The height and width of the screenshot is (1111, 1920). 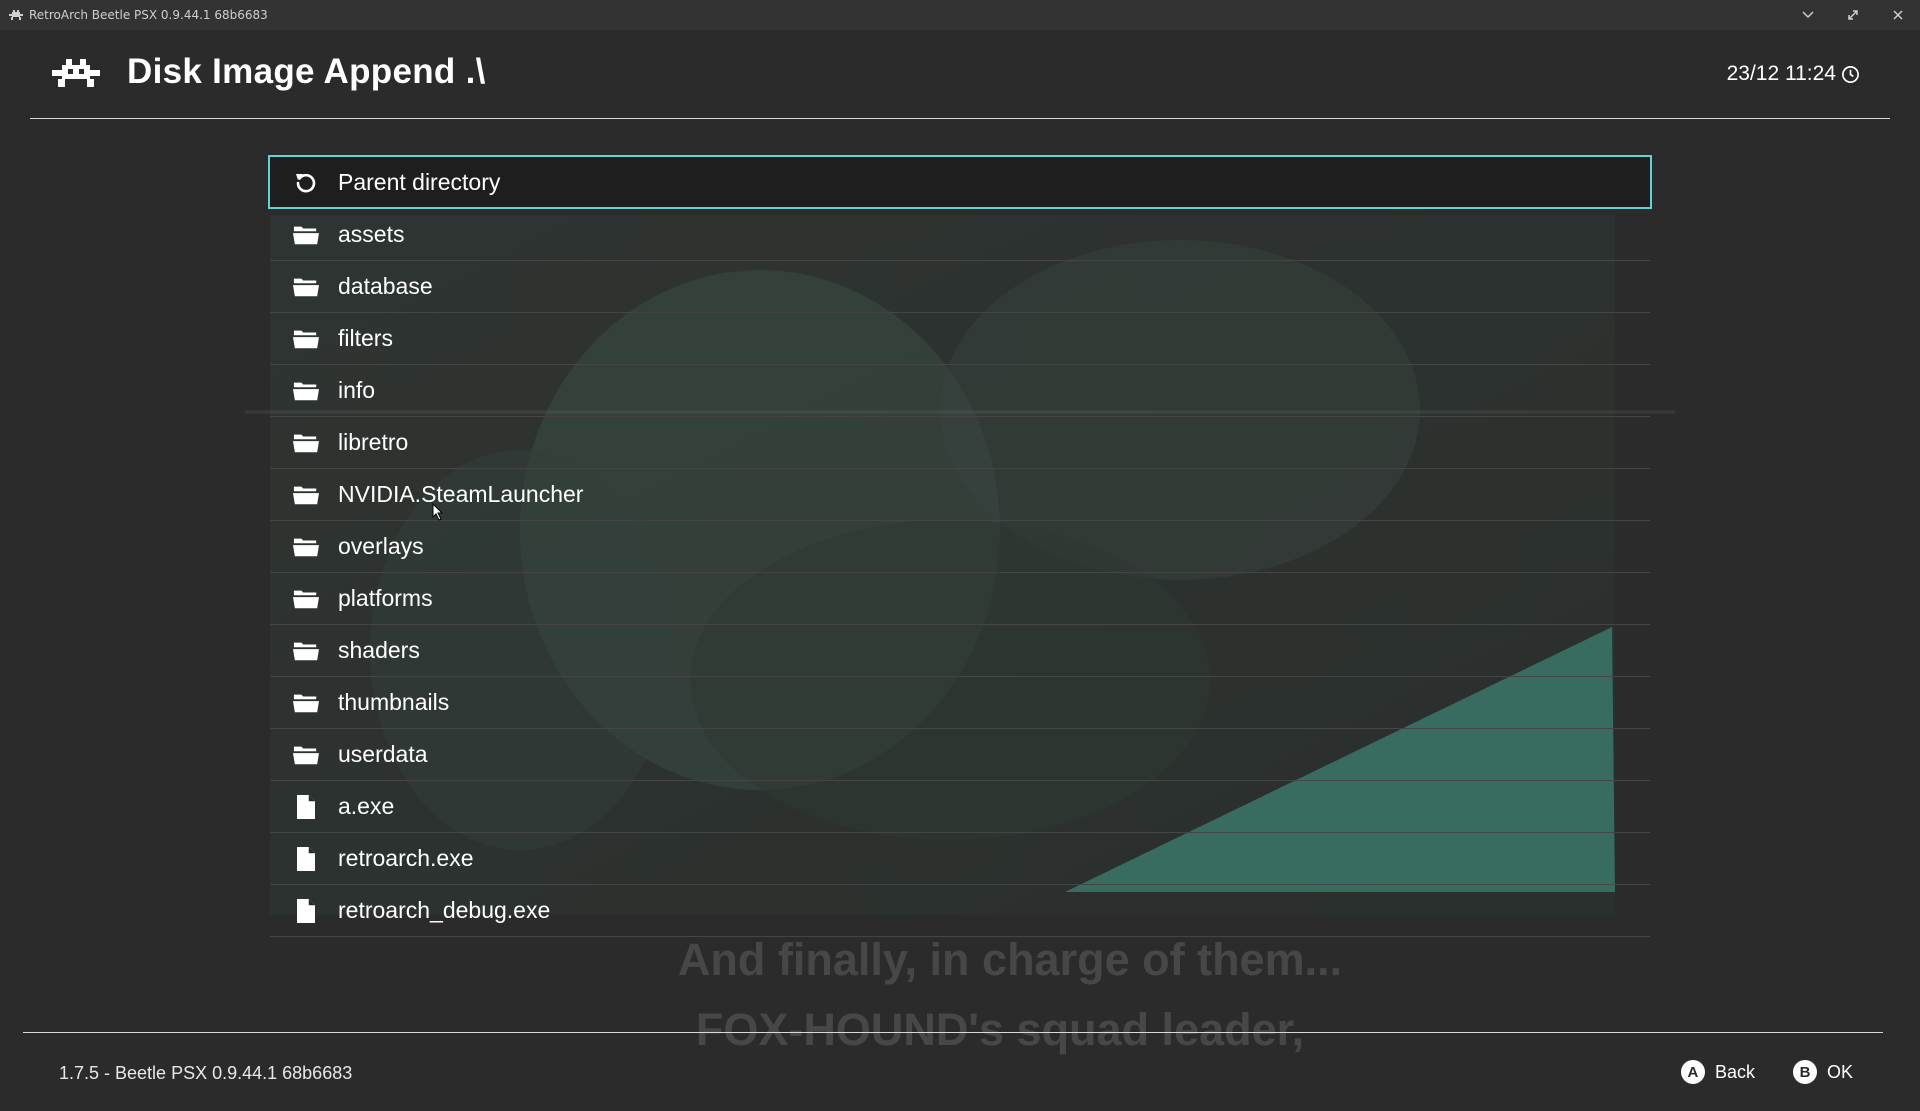 I want to click on list-item: info, so click(x=960, y=391).